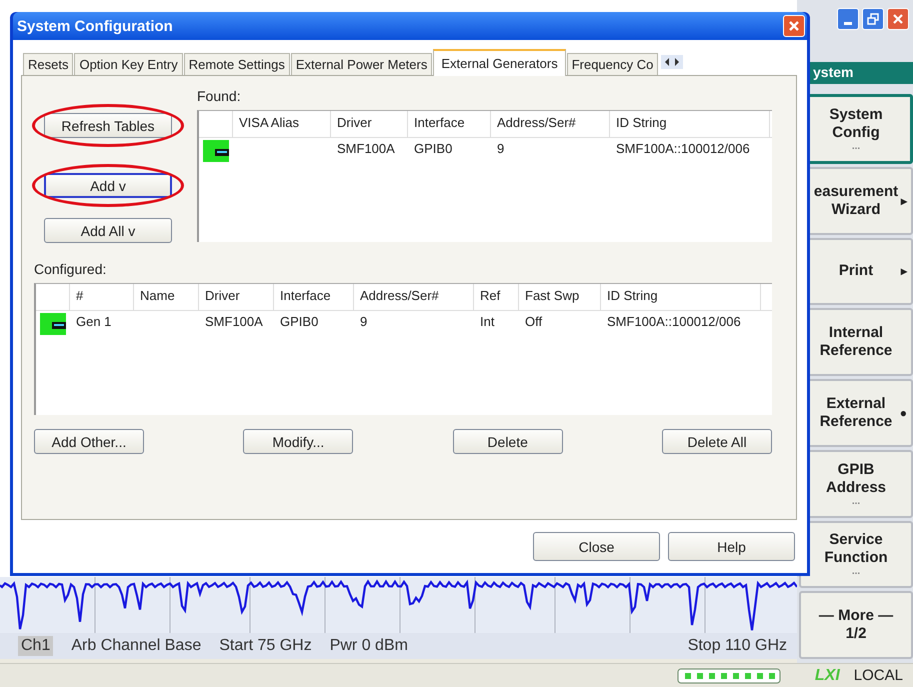  What do you see at coordinates (878, 675) in the screenshot?
I see `mode-text: LOCAL` at bounding box center [878, 675].